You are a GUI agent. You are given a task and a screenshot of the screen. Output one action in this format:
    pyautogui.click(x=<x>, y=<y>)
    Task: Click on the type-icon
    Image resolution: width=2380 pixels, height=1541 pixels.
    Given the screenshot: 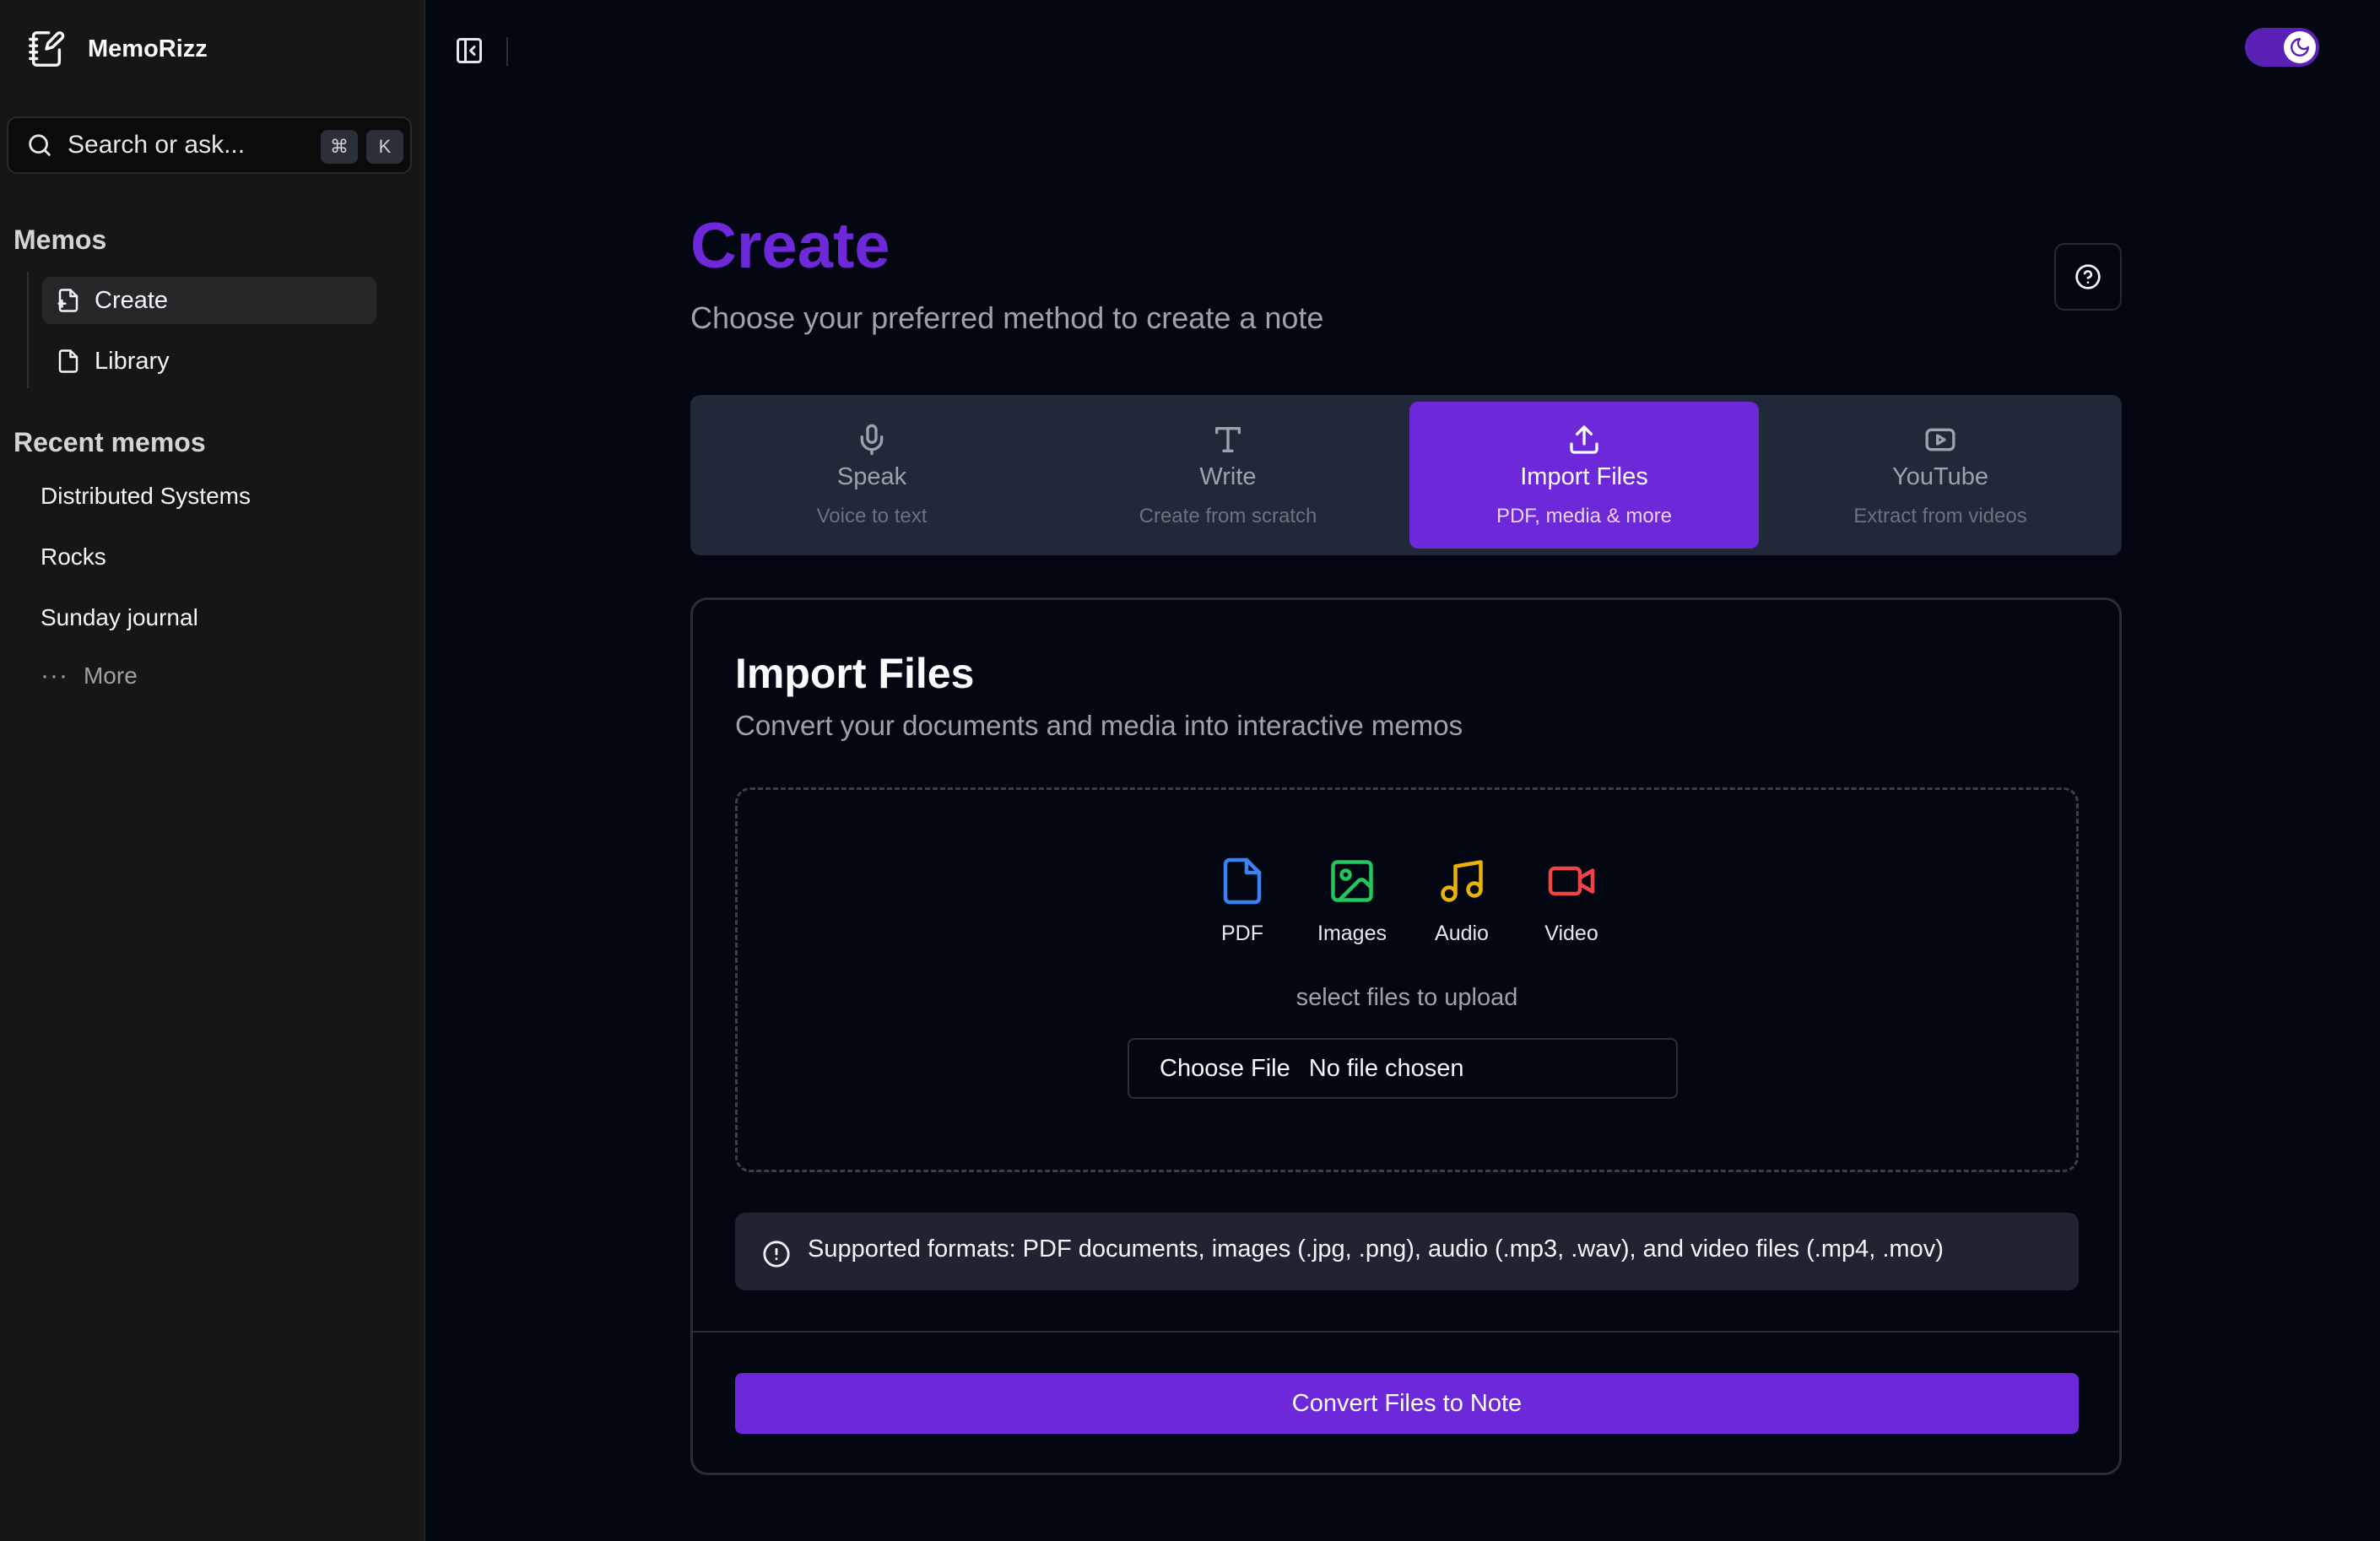 What is the action you would take?
    pyautogui.click(x=1228, y=439)
    